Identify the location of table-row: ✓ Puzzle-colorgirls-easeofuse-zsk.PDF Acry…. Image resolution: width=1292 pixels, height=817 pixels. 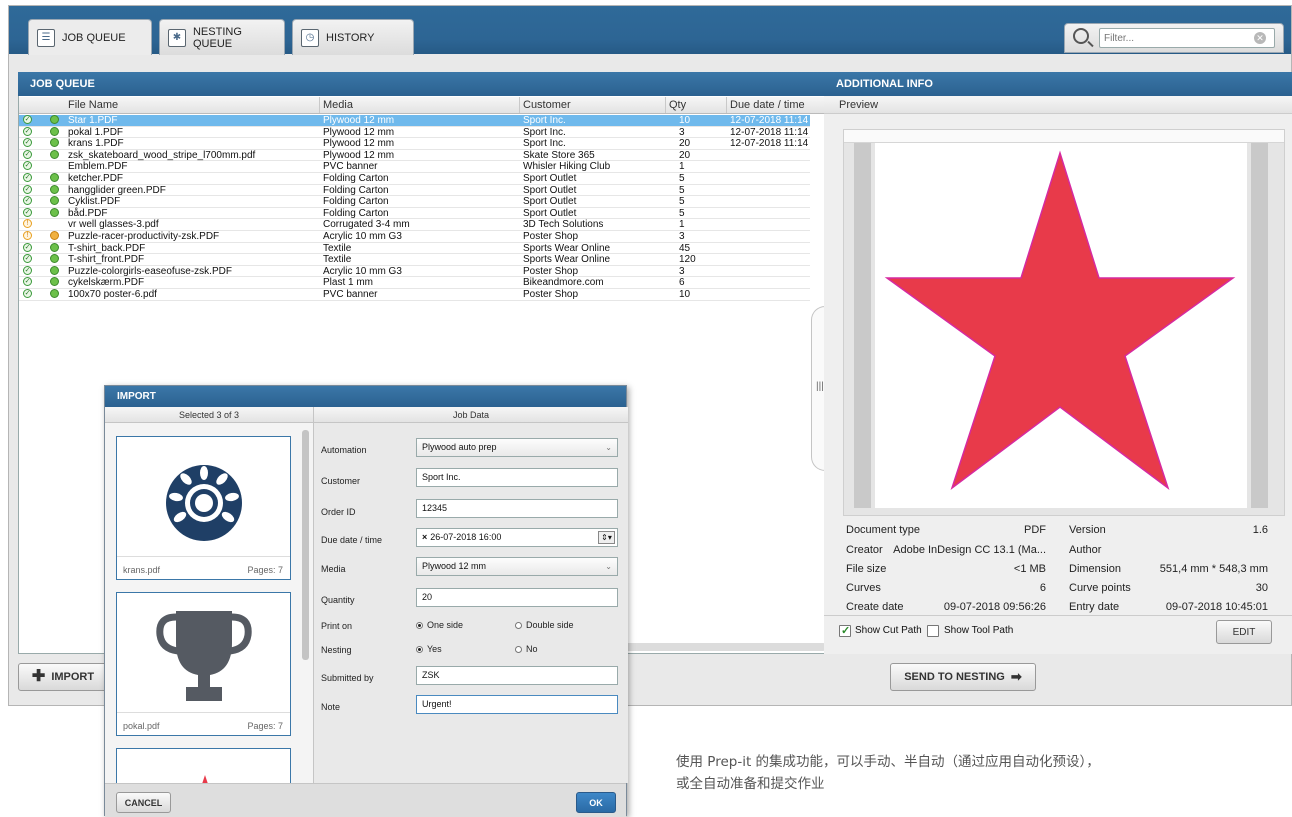
(414, 271).